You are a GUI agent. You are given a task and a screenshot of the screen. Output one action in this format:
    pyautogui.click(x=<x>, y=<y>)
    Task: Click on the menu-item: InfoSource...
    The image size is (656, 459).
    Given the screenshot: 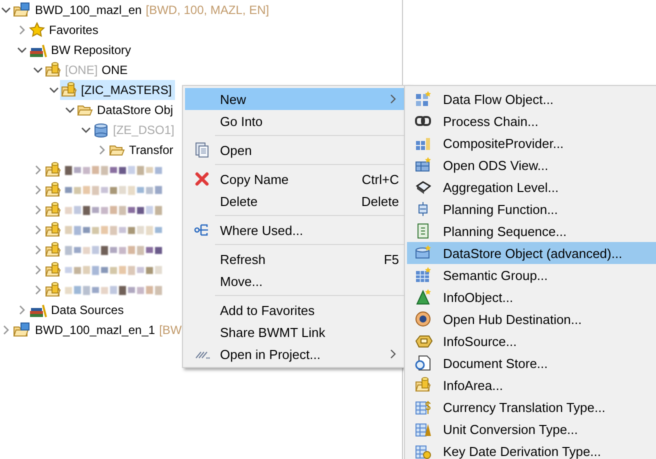 What is the action you would take?
    pyautogui.click(x=531, y=341)
    